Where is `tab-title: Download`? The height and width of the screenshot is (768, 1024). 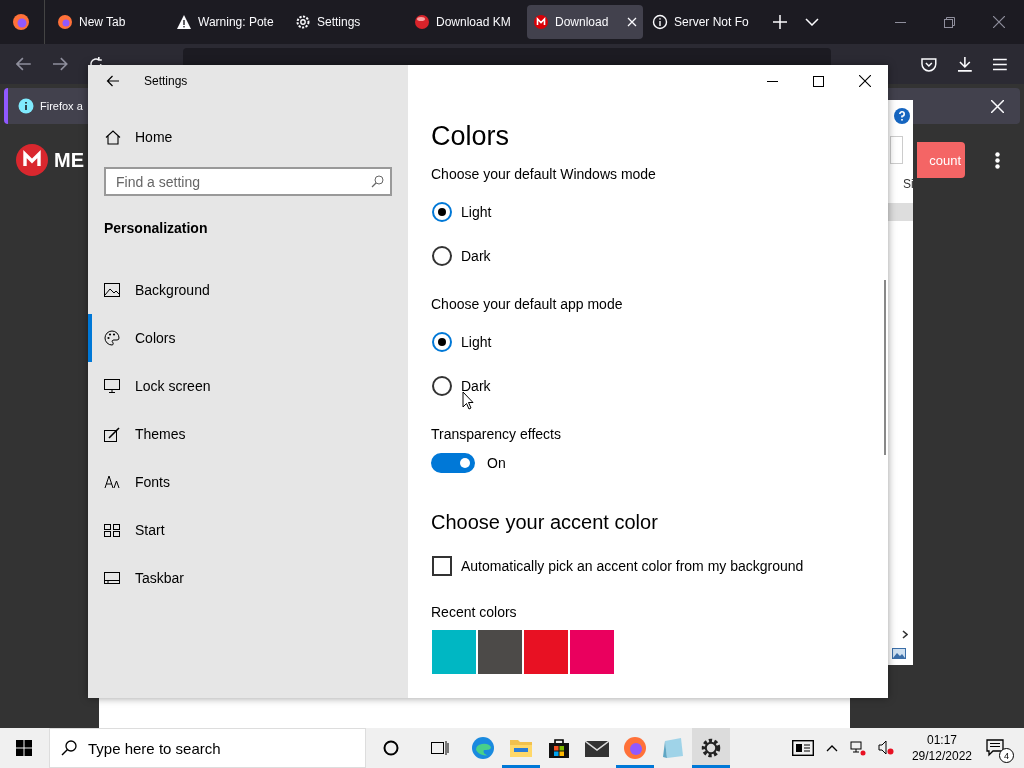 tab-title: Download is located at coordinates (582, 22).